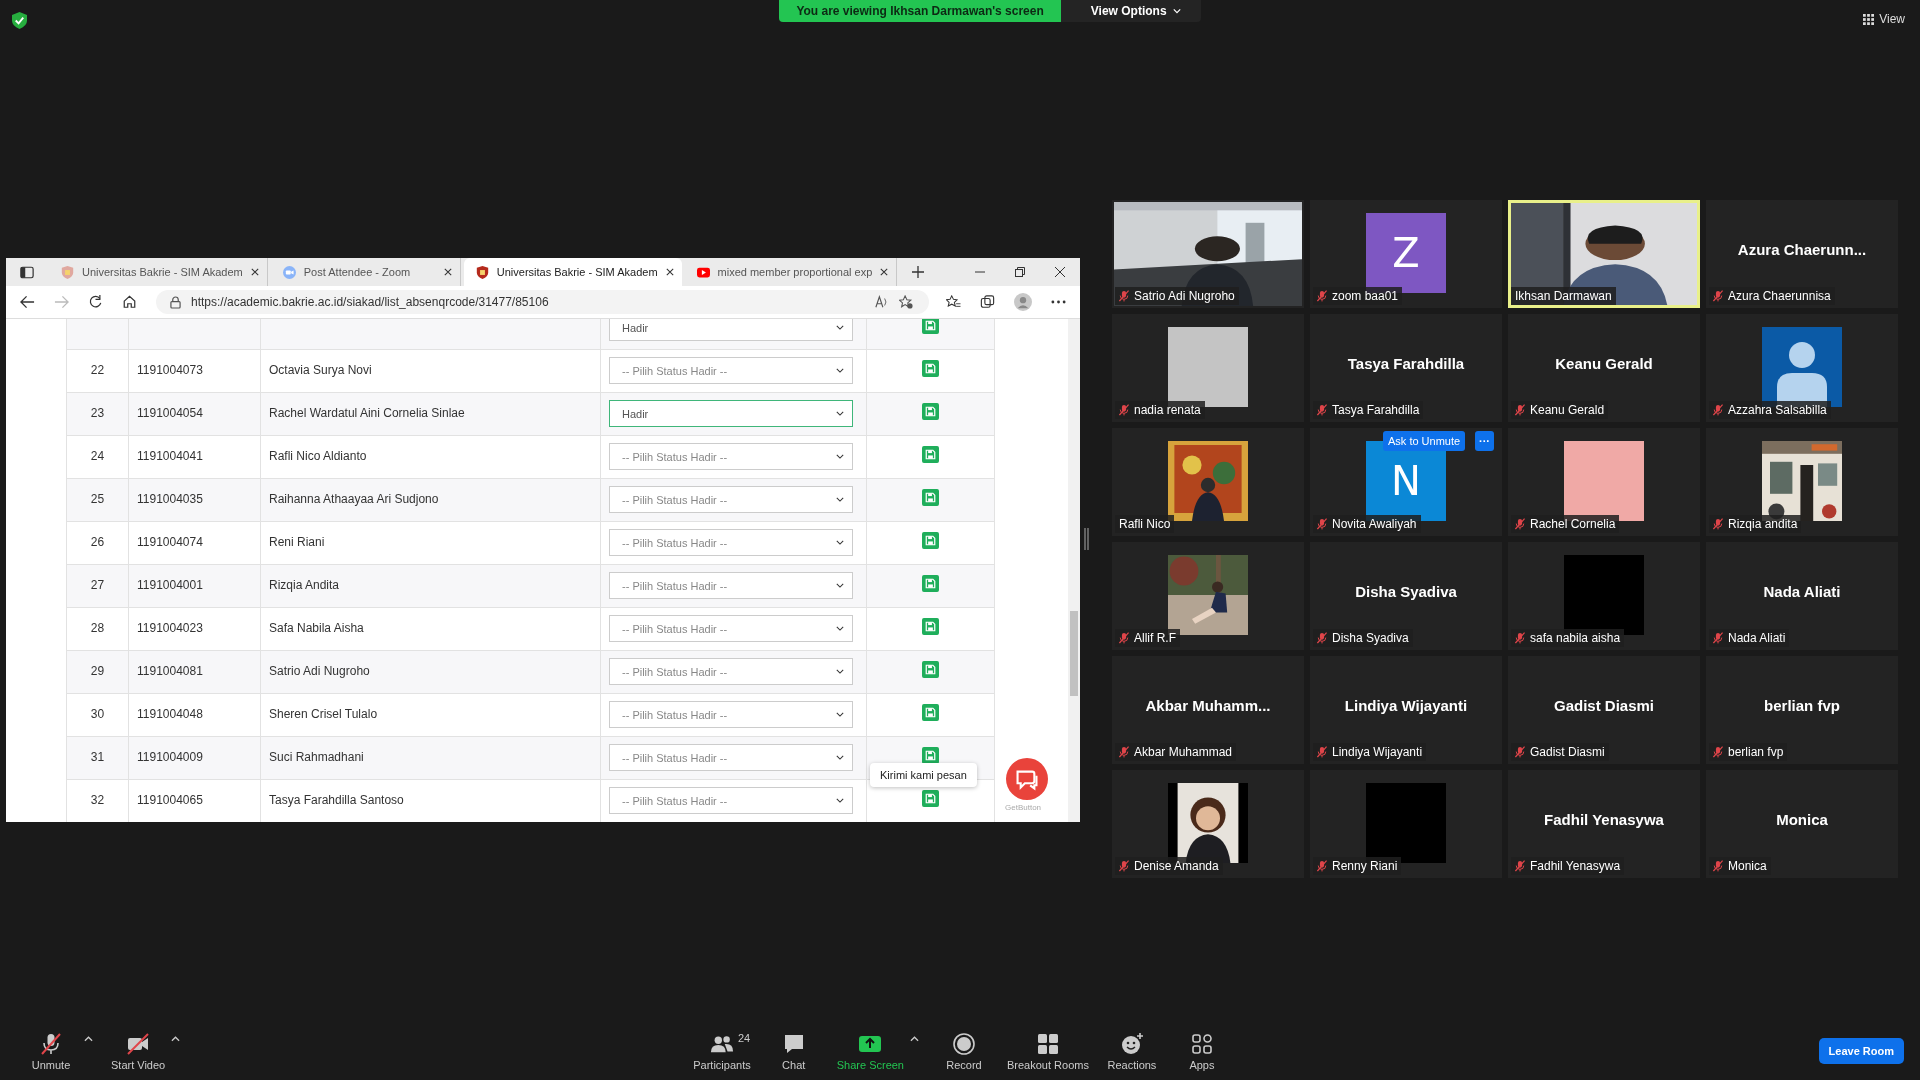 Image resolution: width=1920 pixels, height=1080 pixels. I want to click on name-label: Azzahra Salsabilla, so click(1770, 410).